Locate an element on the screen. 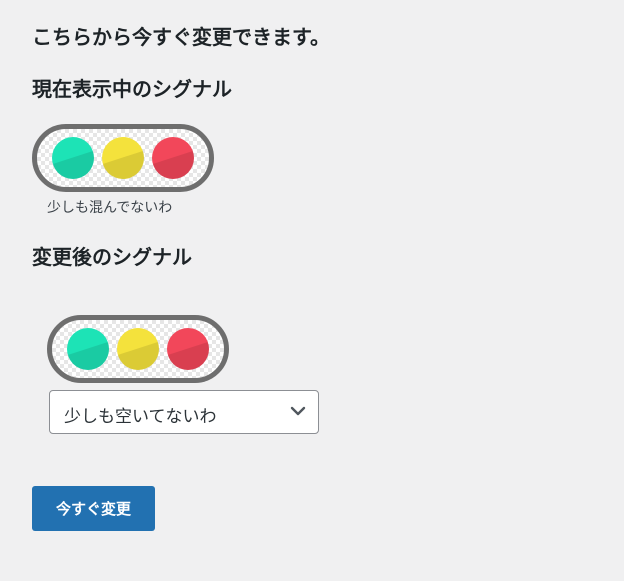 Image resolution: width=624 pixels, height=581 pixels. new-signal-preview is located at coordinates (138, 349).